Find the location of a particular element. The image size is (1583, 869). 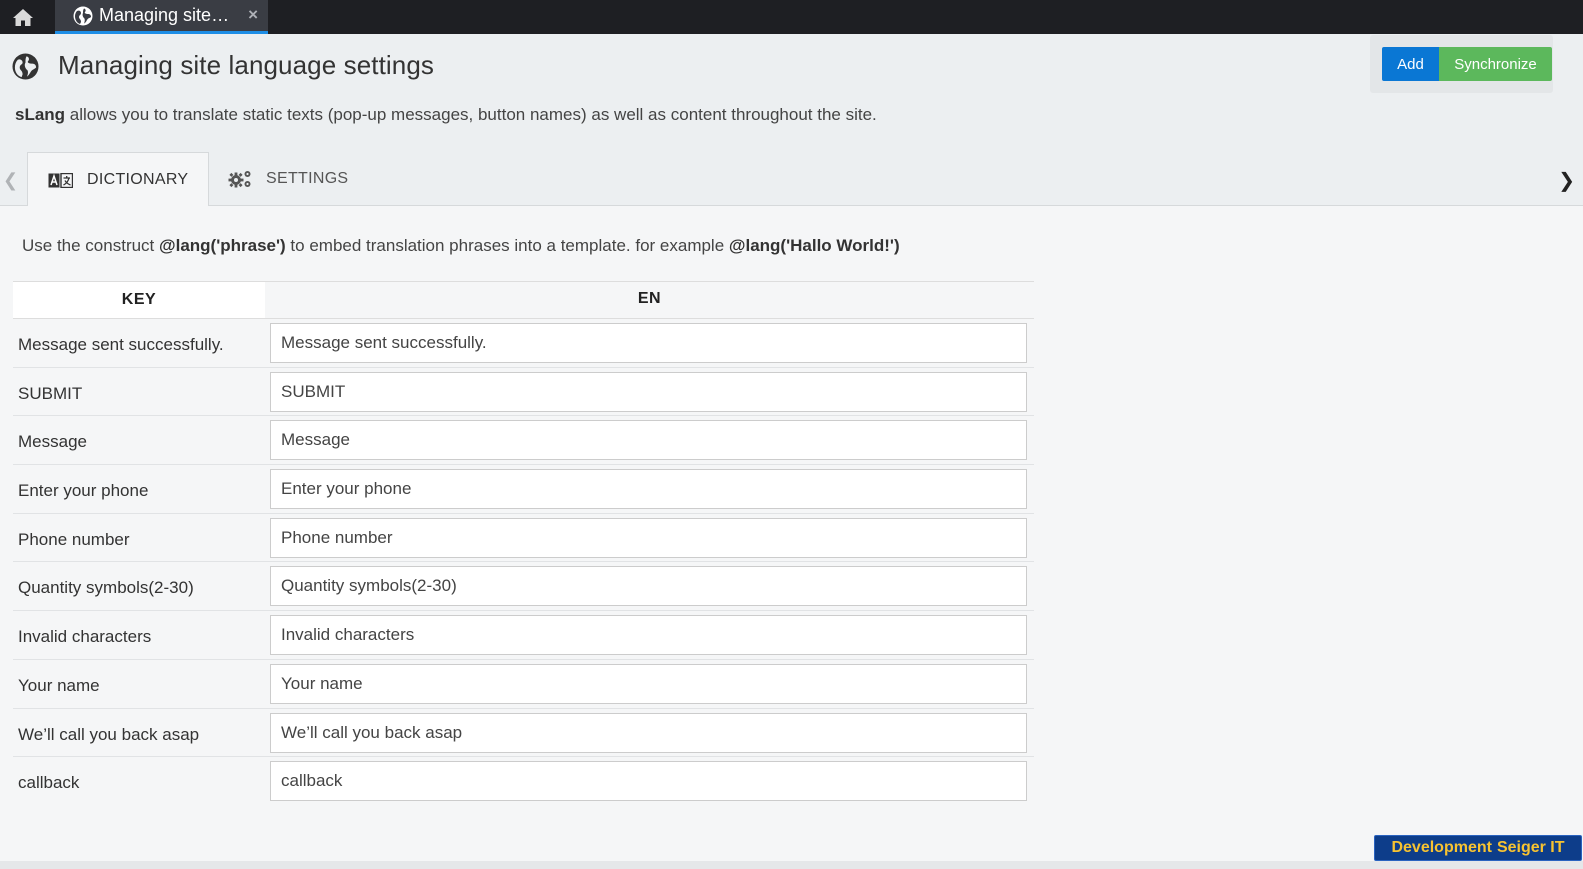

table-row: callback is located at coordinates (523, 781).